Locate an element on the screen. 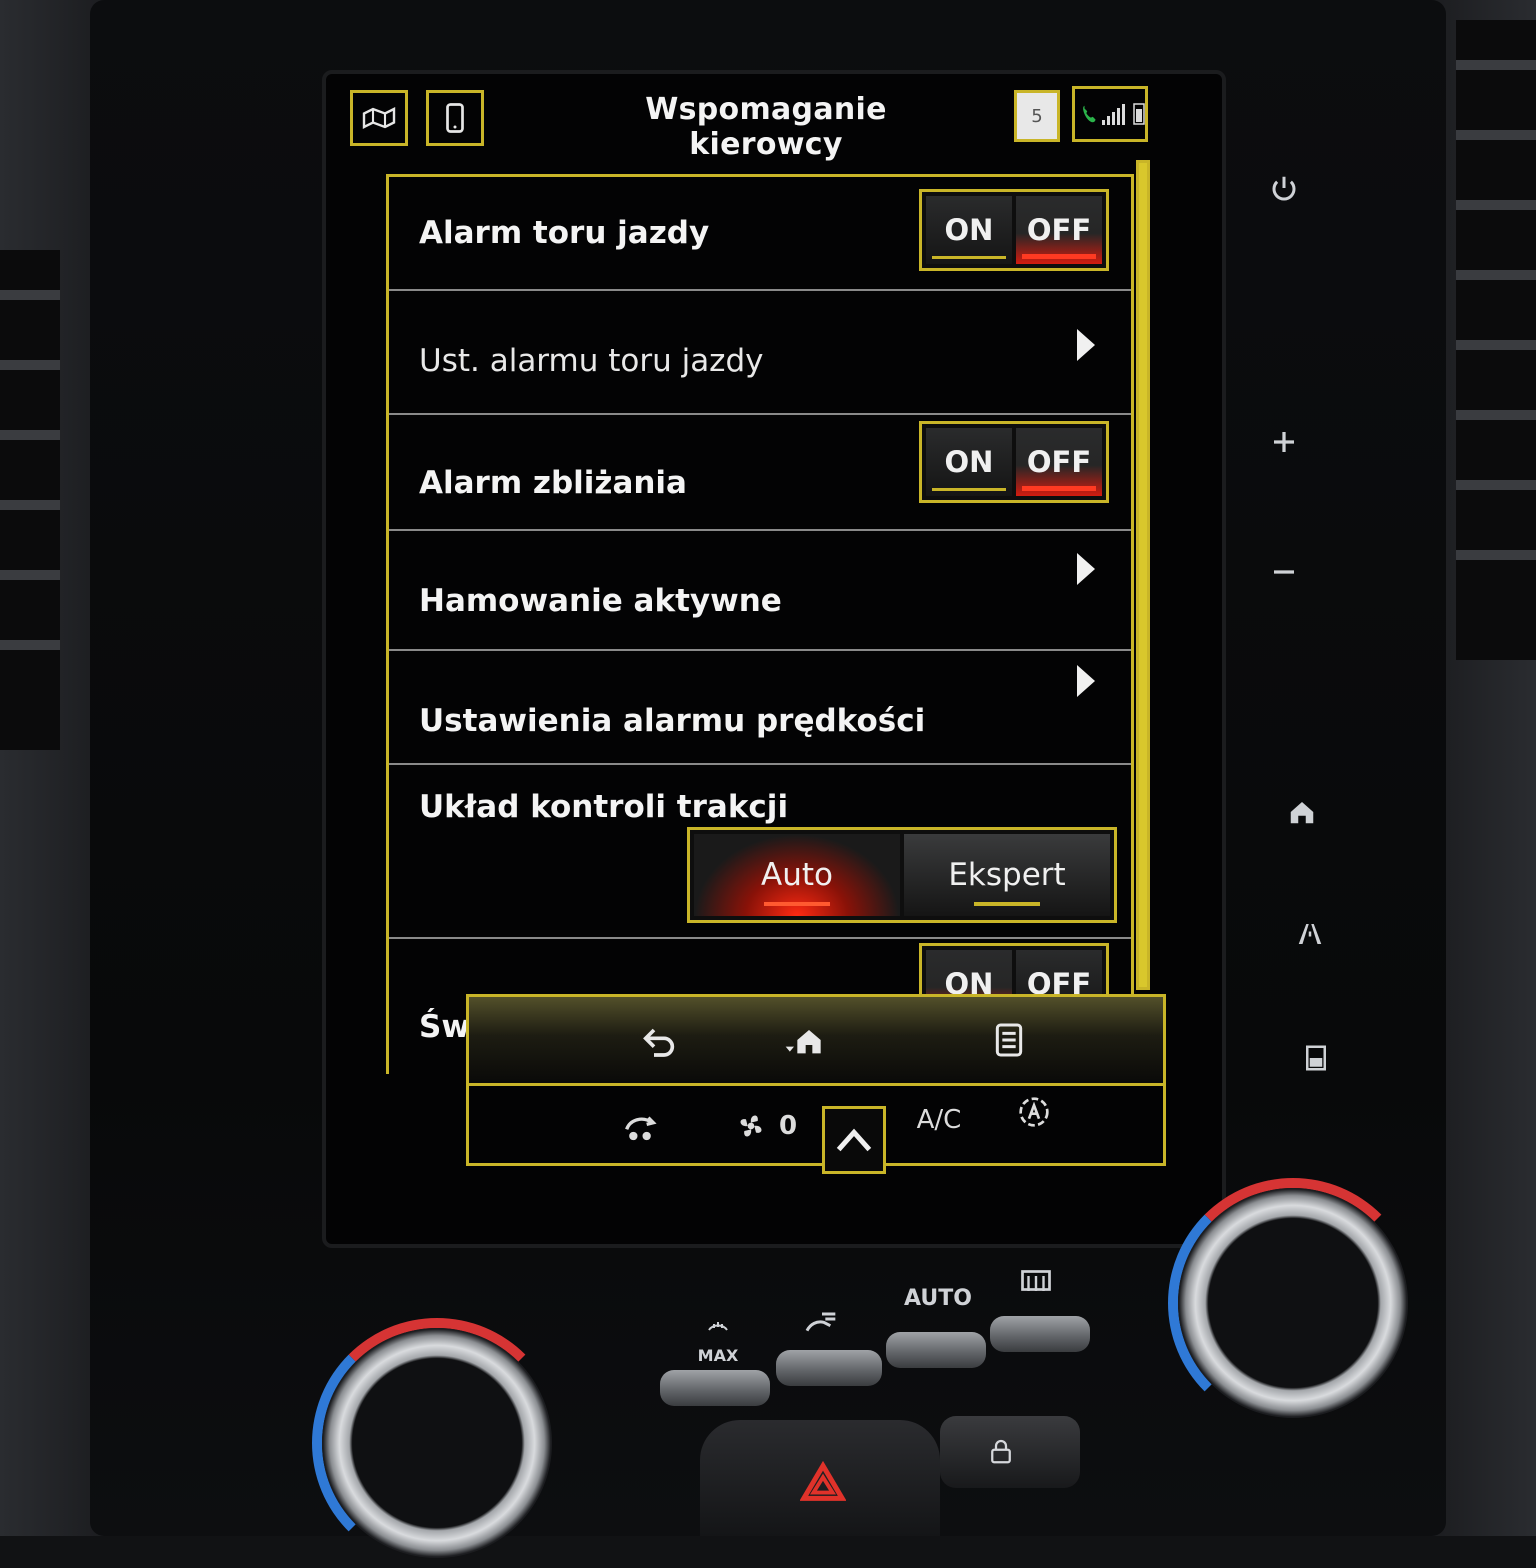  home-menu-button is located at coordinates (804, 1040).